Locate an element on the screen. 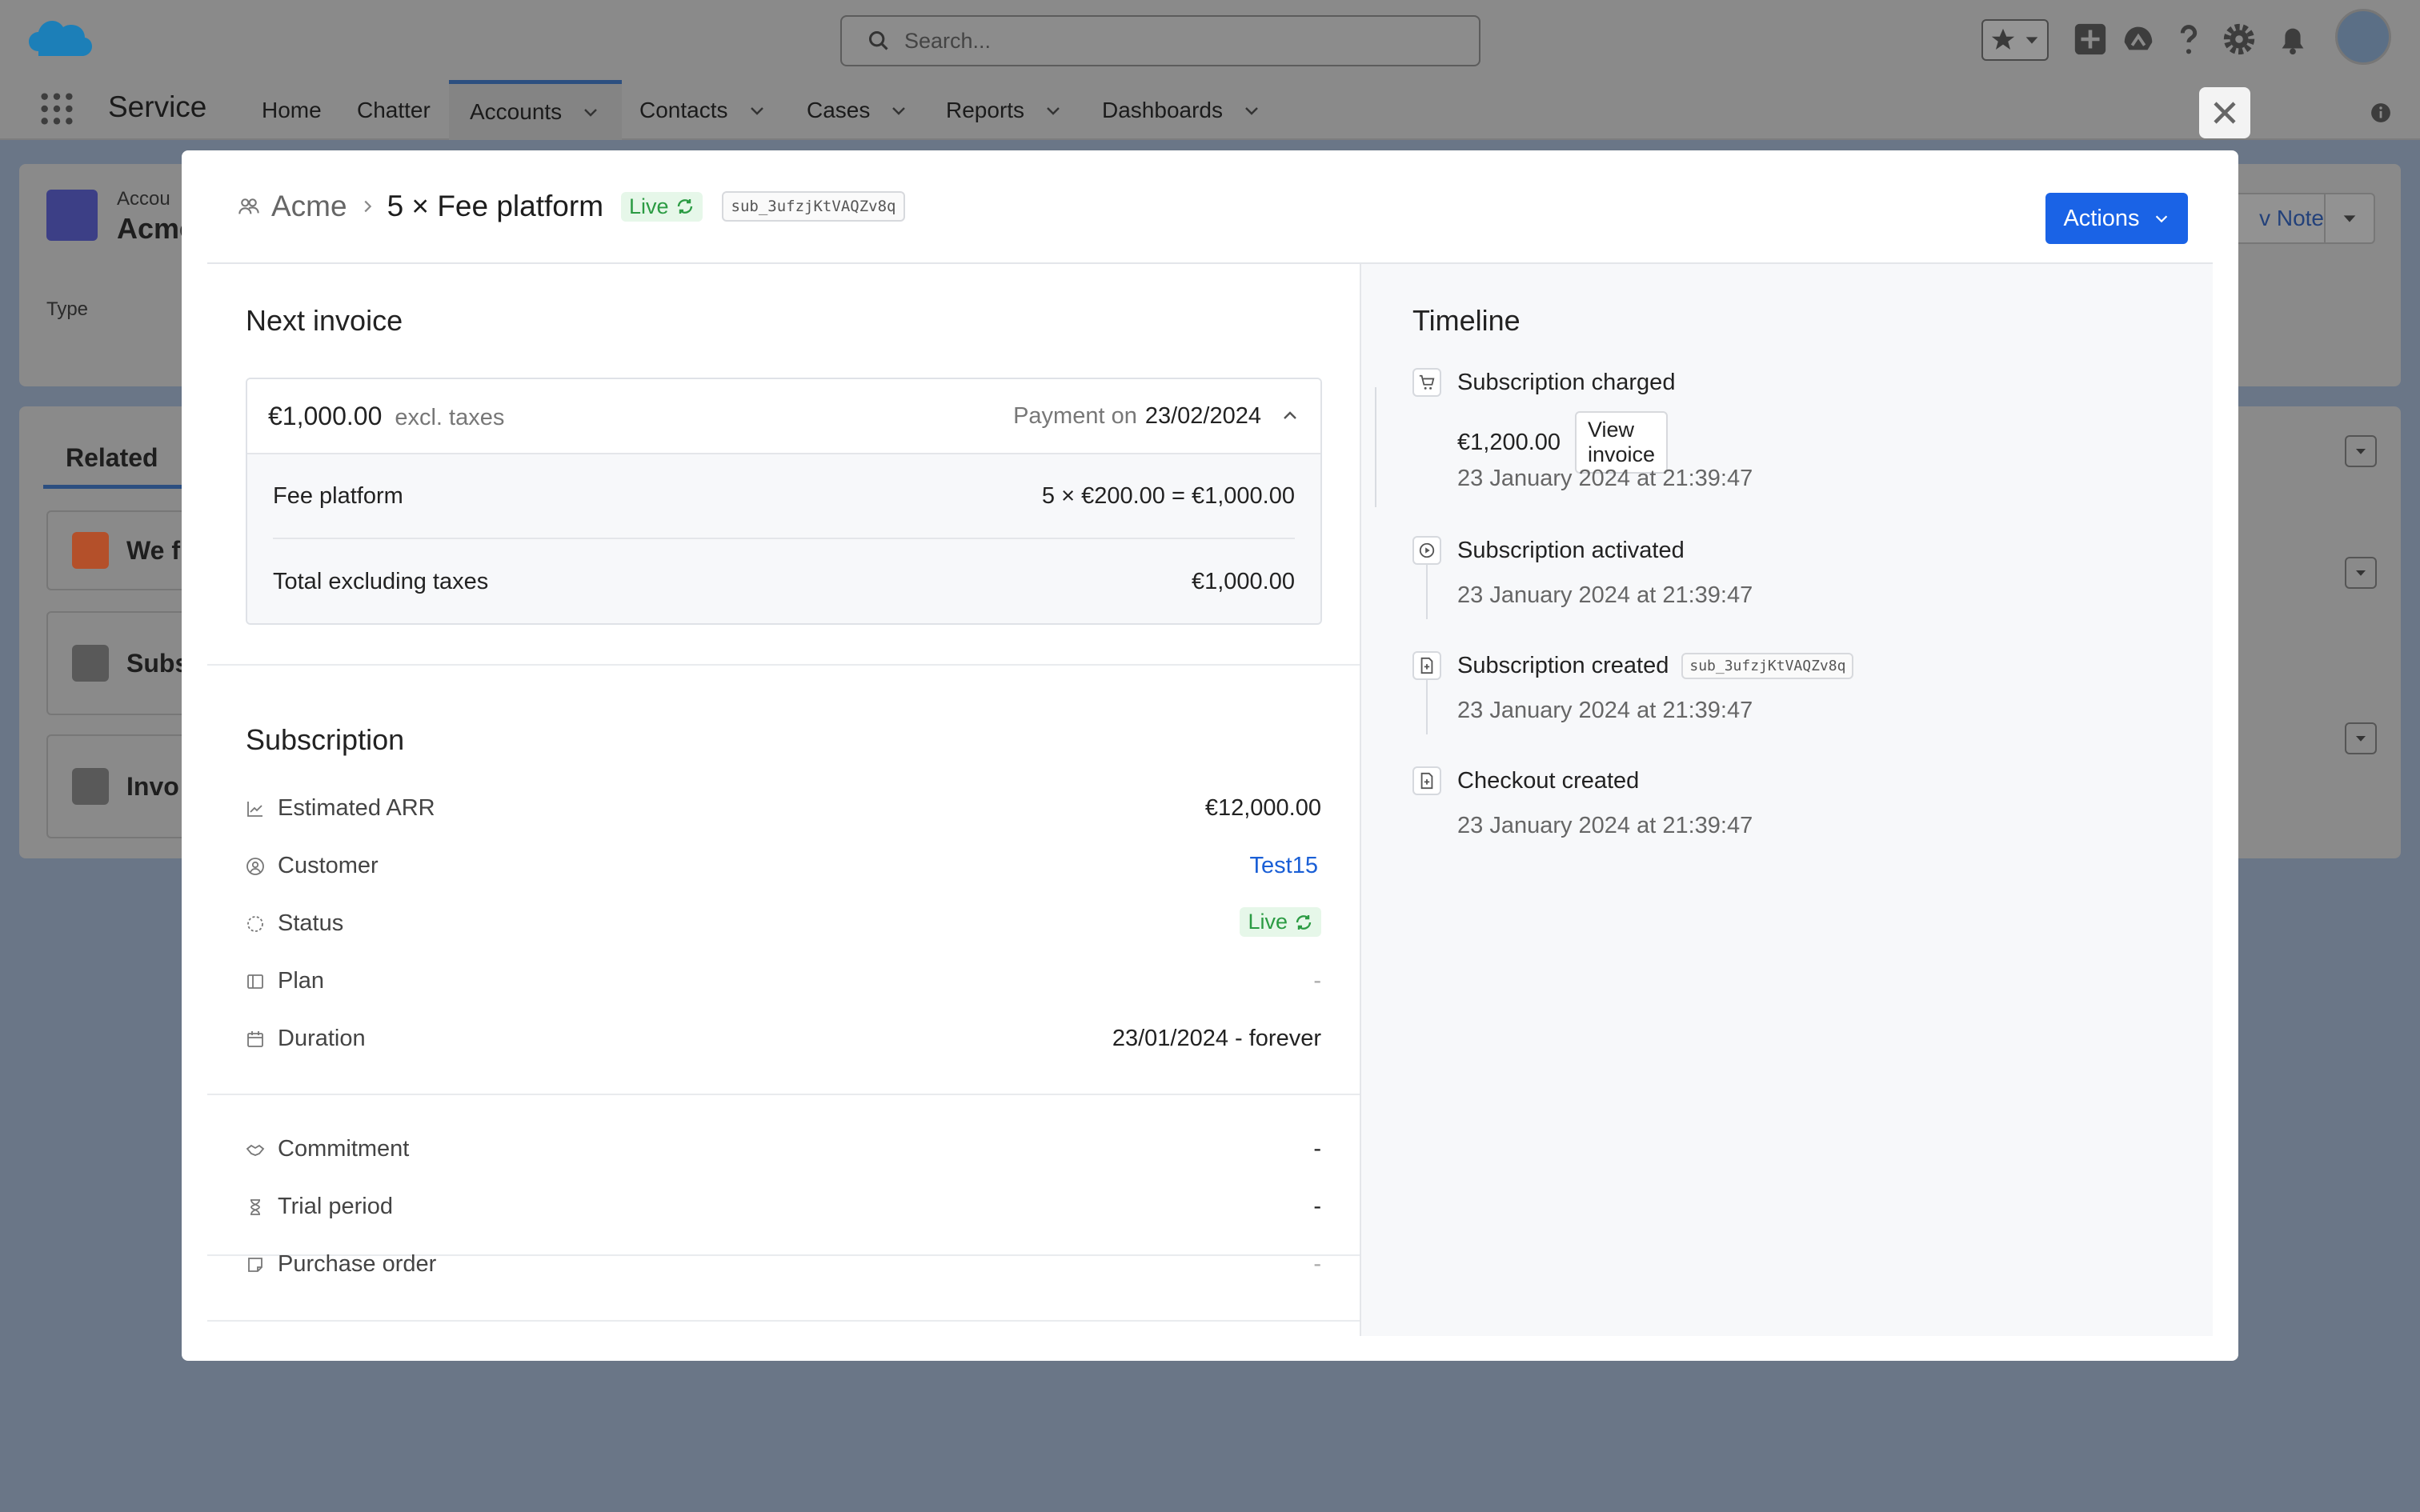  info-icon is located at coordinates (2380, 112).